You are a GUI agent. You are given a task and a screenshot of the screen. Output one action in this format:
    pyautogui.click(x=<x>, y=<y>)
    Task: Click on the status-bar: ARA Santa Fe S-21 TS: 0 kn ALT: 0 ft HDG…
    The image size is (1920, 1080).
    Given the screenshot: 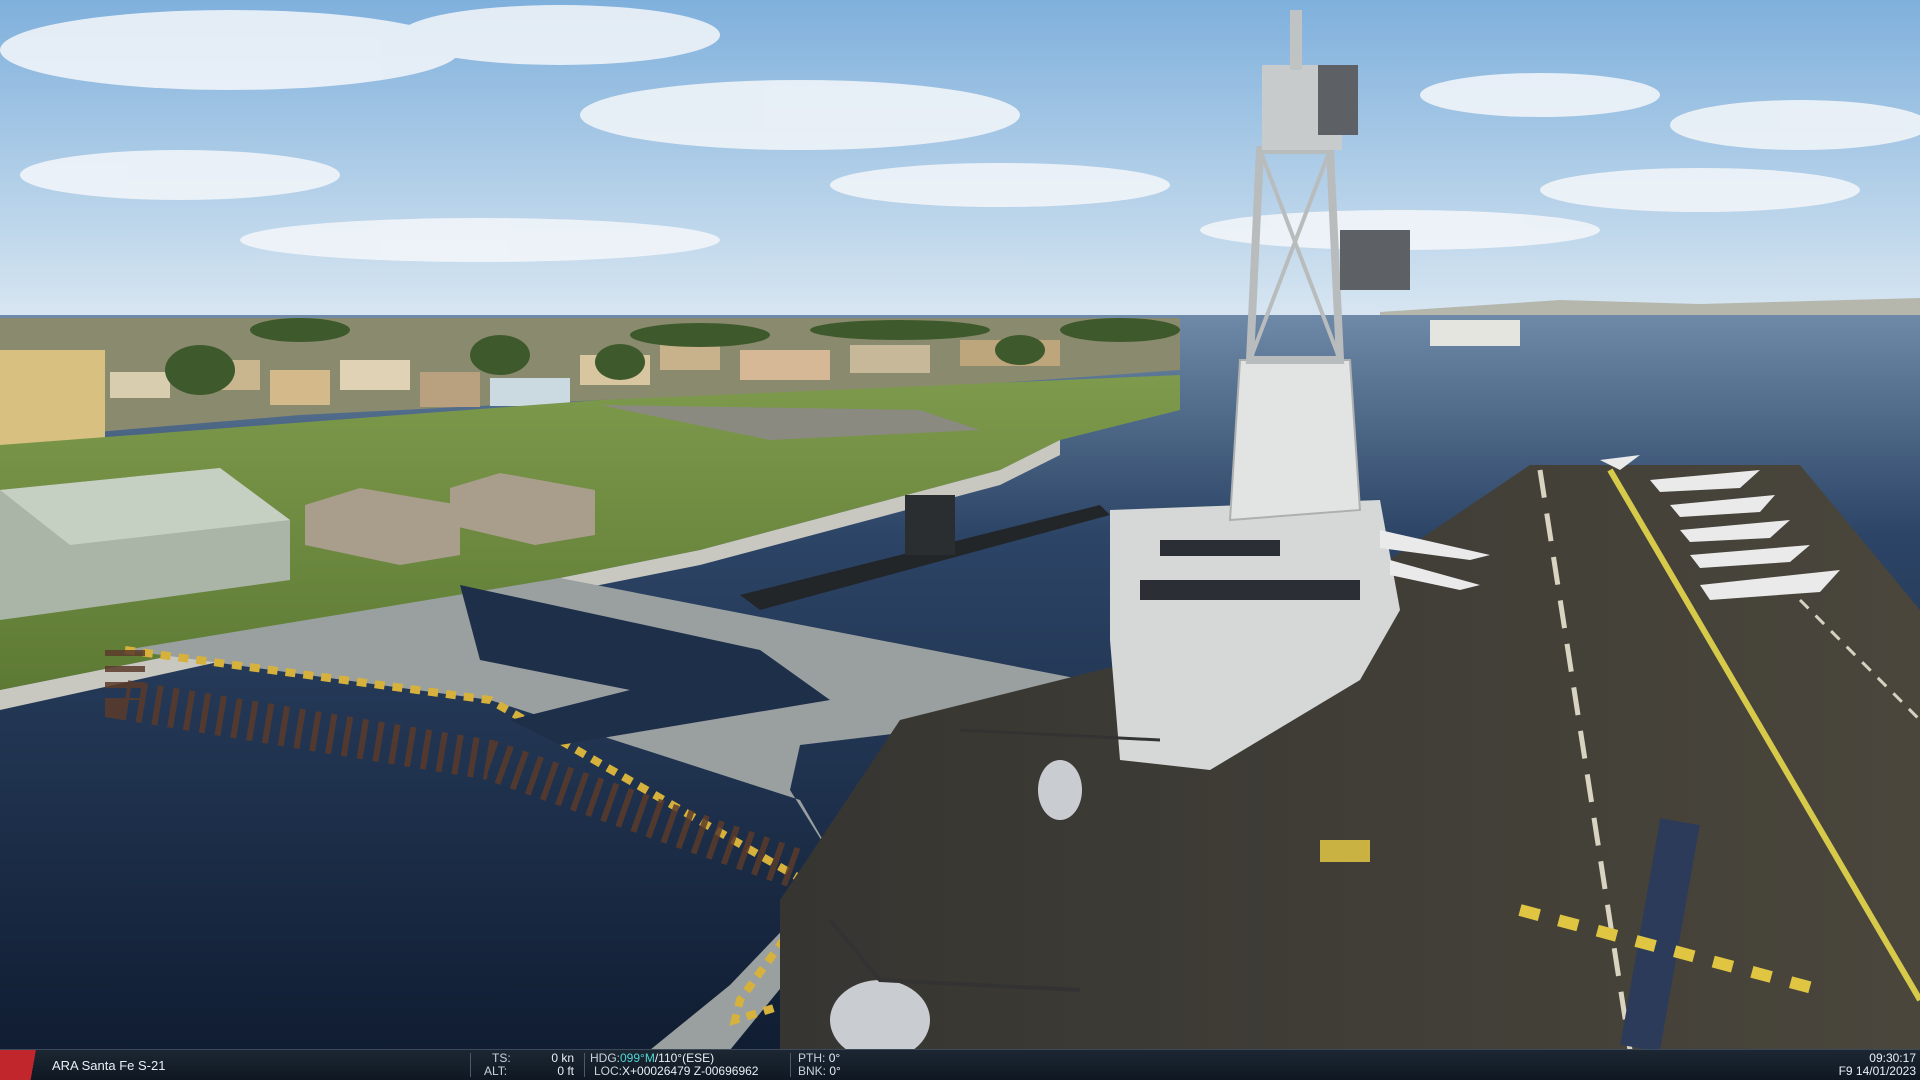 What is the action you would take?
    pyautogui.click(x=960, y=1064)
    